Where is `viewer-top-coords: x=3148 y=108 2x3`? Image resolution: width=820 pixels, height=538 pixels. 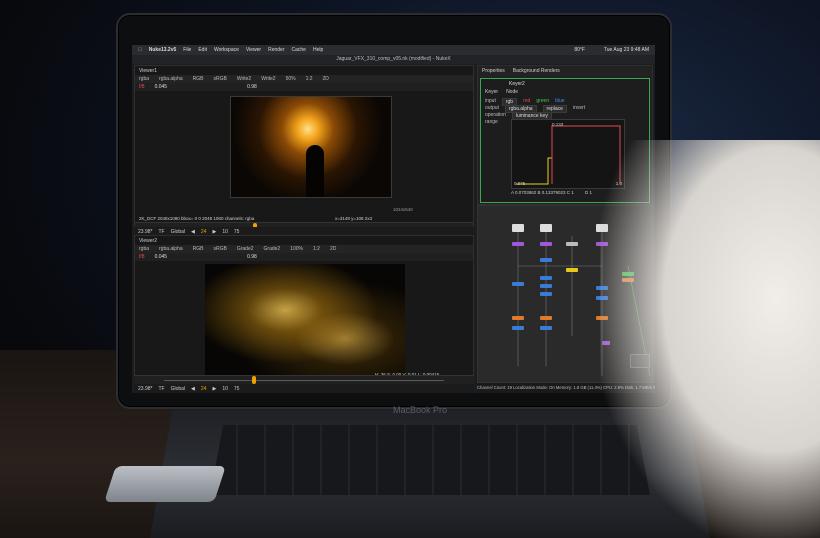 viewer-top-coords: x=3148 y=108 2x3 is located at coordinates (354, 218).